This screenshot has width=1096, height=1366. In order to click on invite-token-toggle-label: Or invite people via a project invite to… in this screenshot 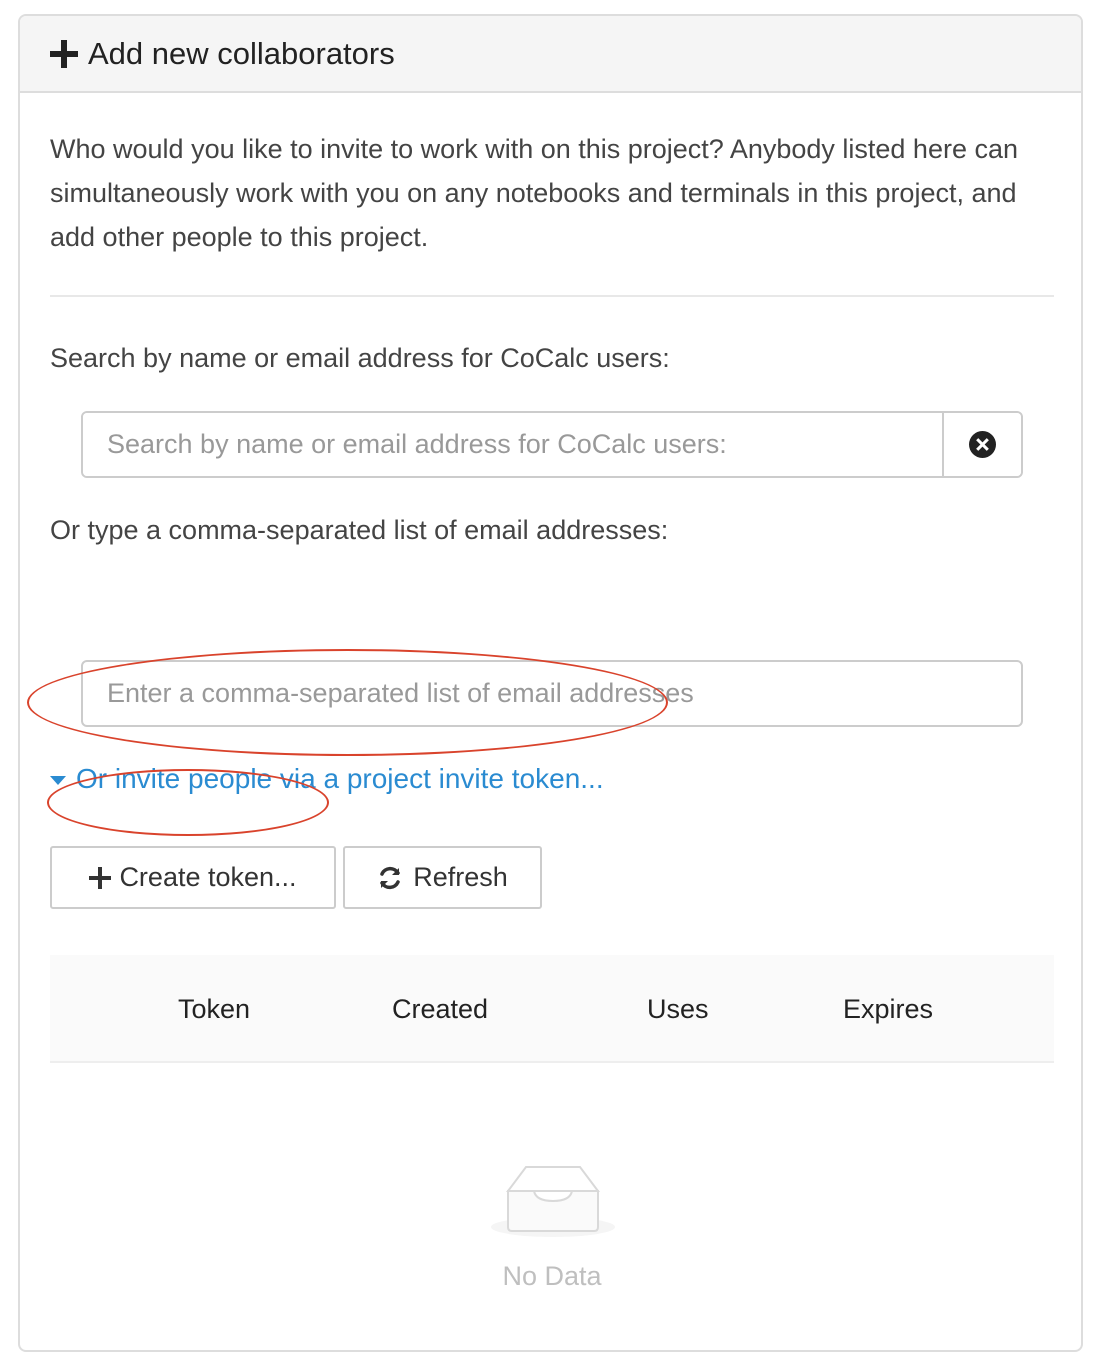, I will do `click(340, 778)`.